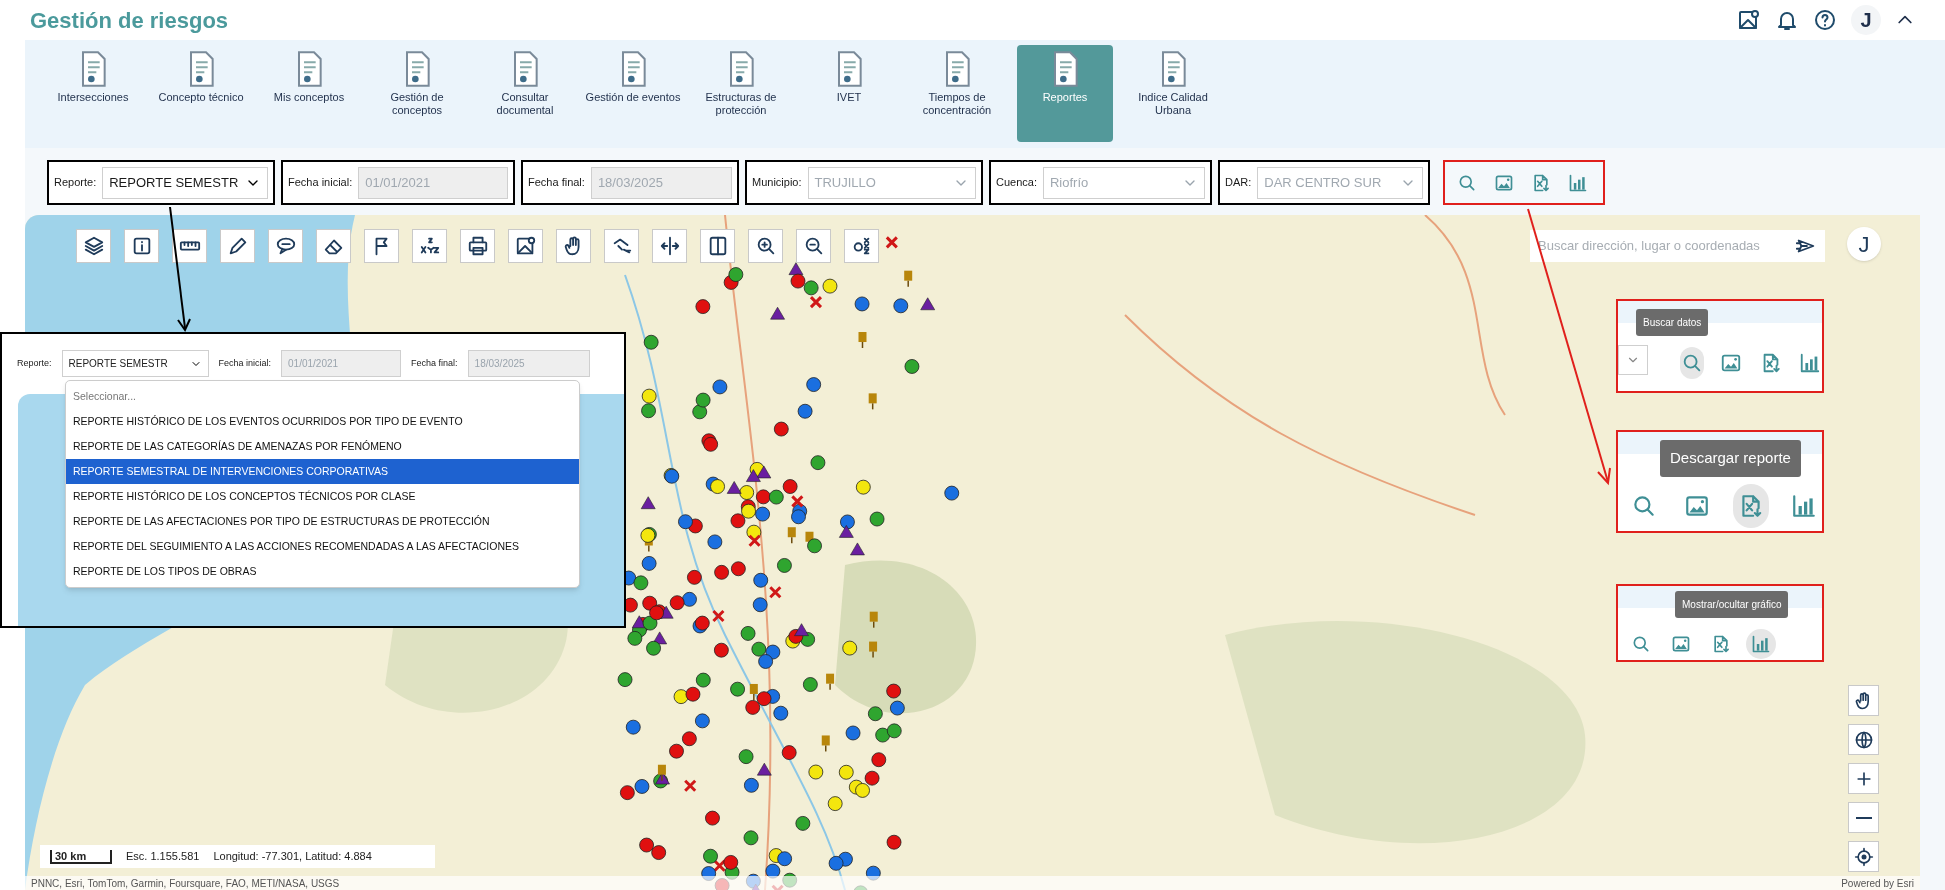  I want to click on locate-button, so click(1863, 856).